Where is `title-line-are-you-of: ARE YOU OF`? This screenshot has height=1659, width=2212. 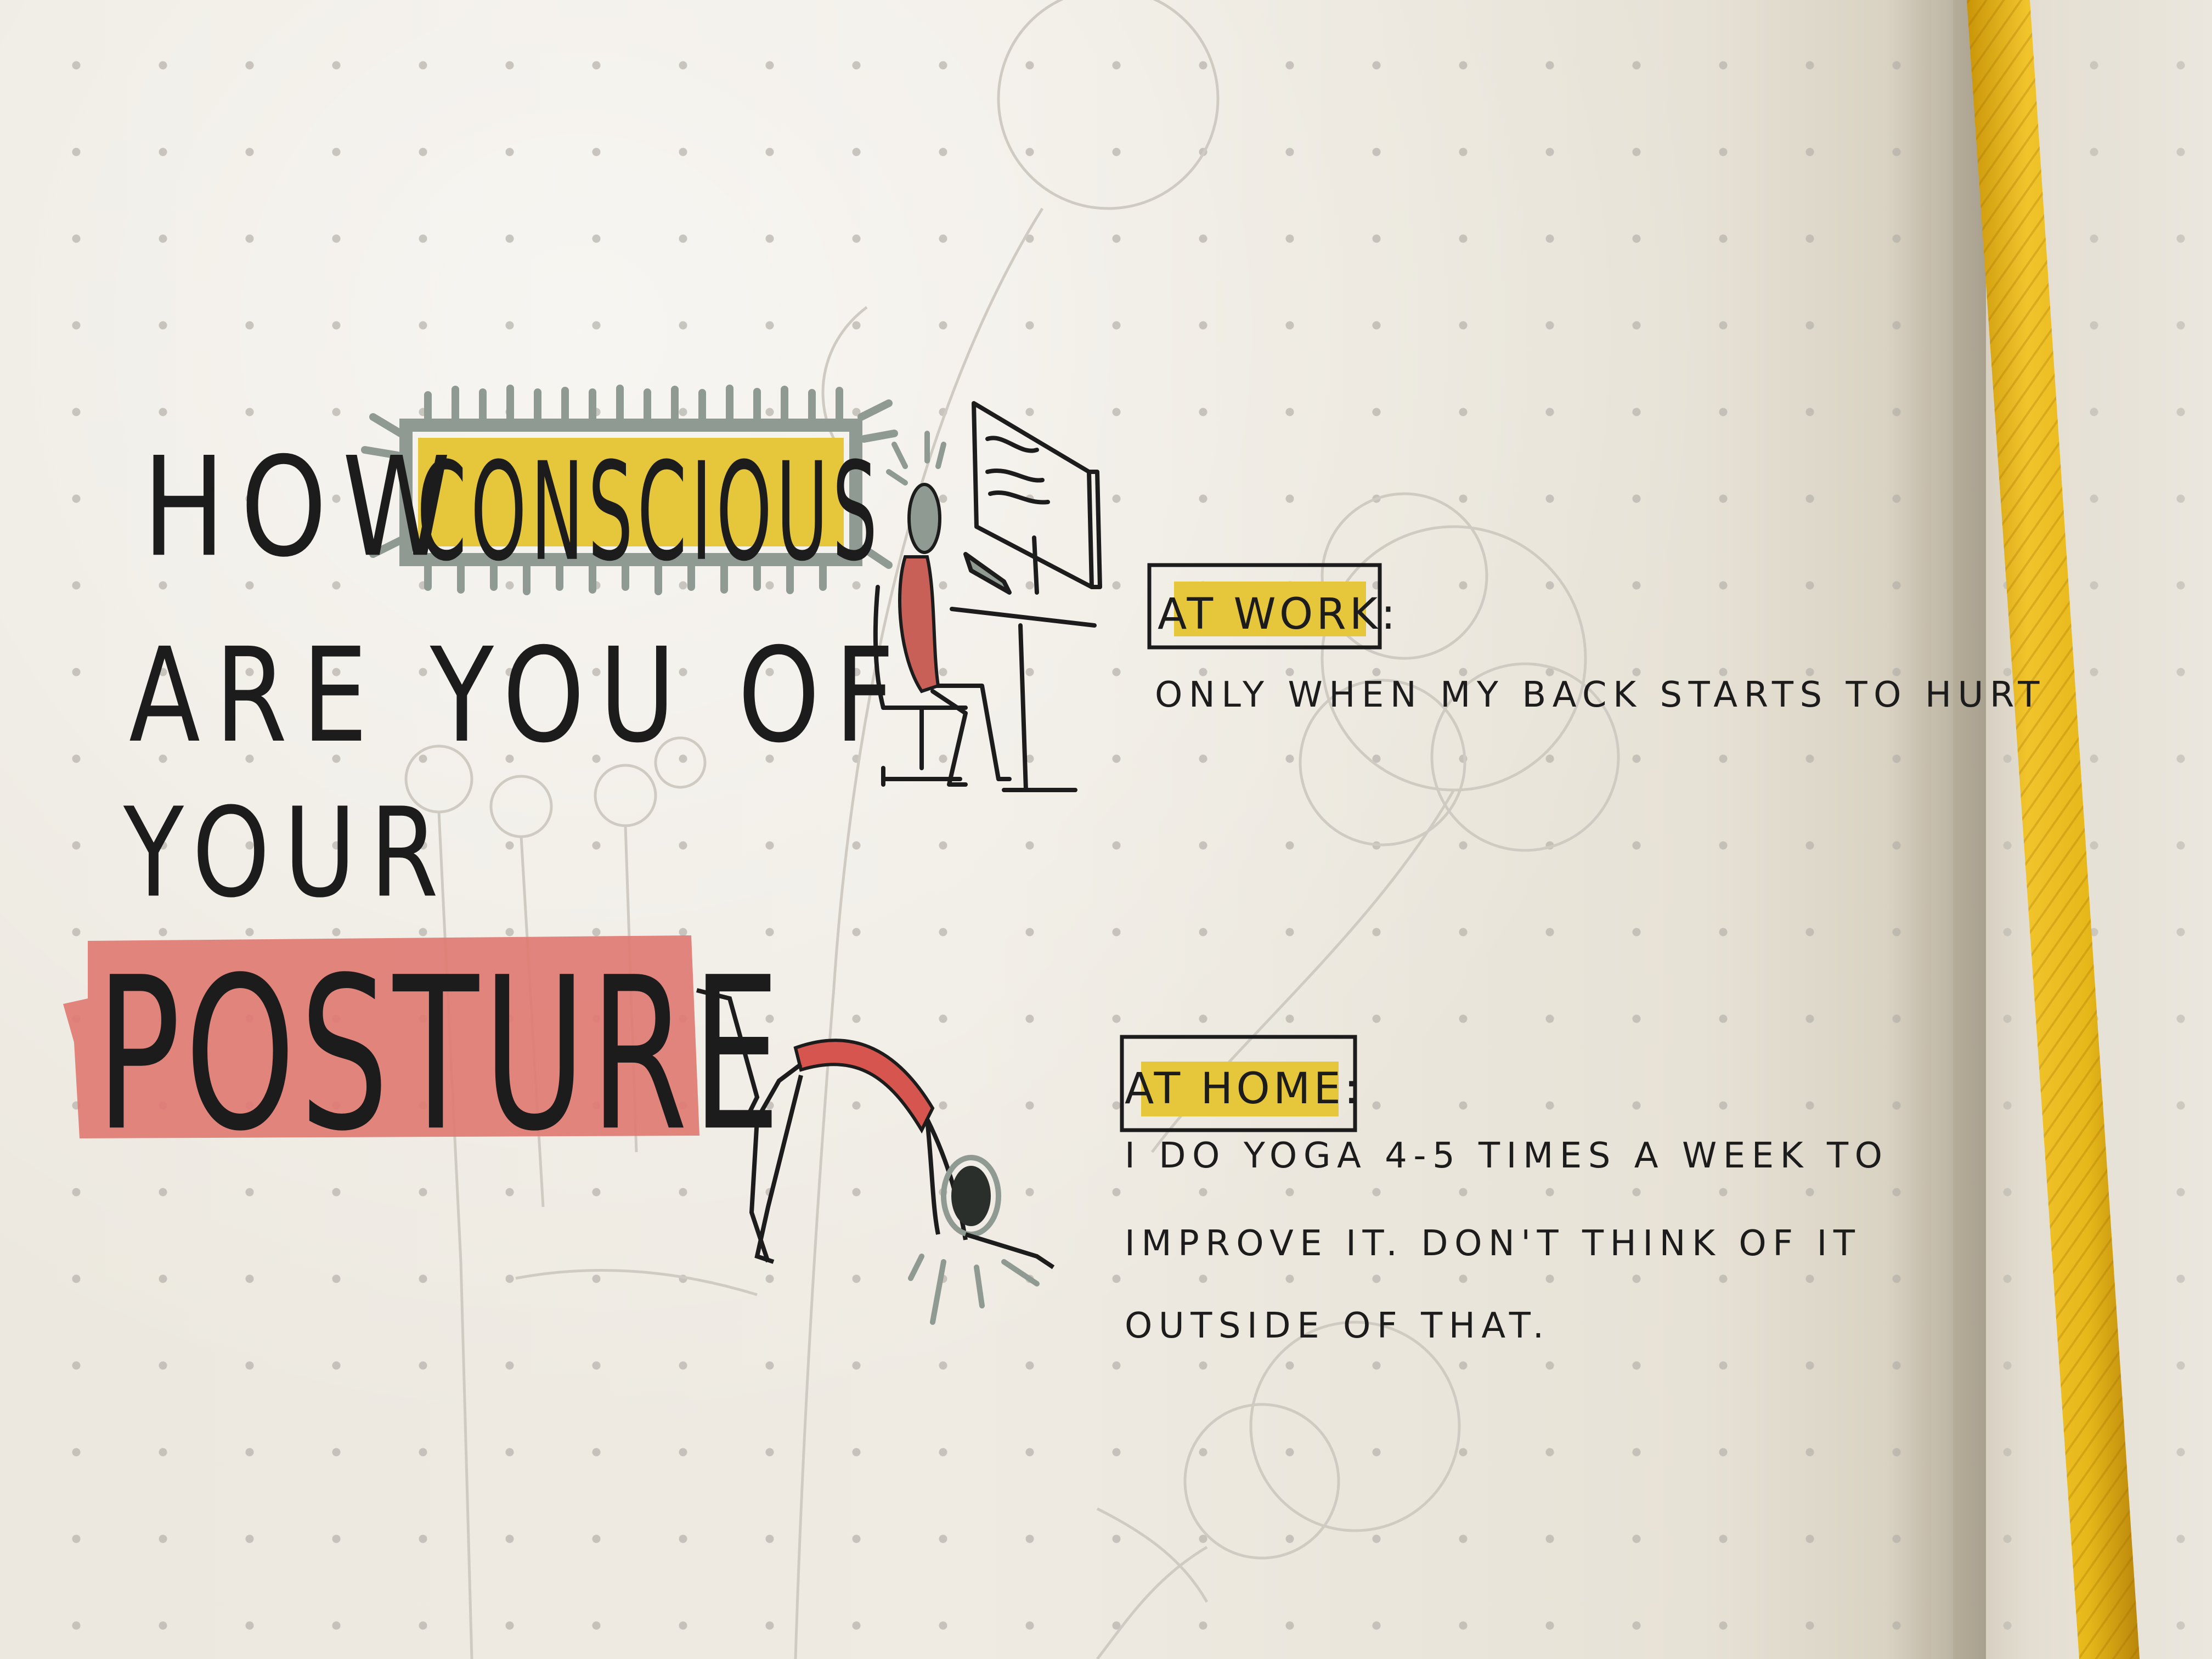
title-line-are-you-of: ARE YOU OF is located at coordinates (519, 696).